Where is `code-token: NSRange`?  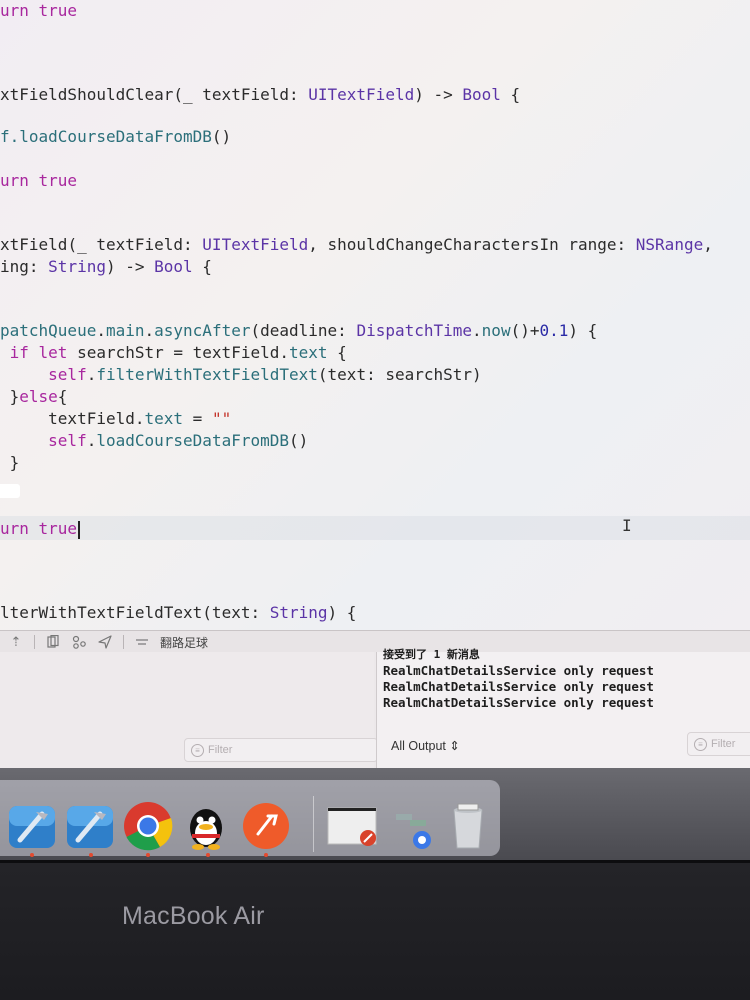 code-token: NSRange is located at coordinates (669, 244).